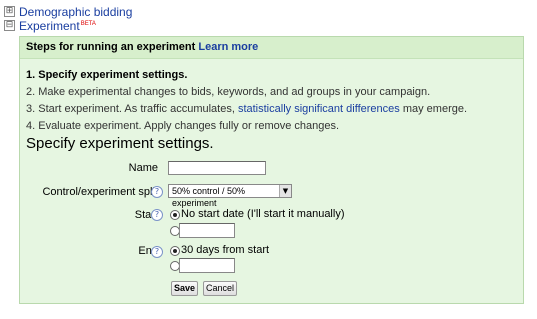 The image size is (537, 319). Describe the element at coordinates (207, 265) in the screenshot. I see `end-date-input` at that location.